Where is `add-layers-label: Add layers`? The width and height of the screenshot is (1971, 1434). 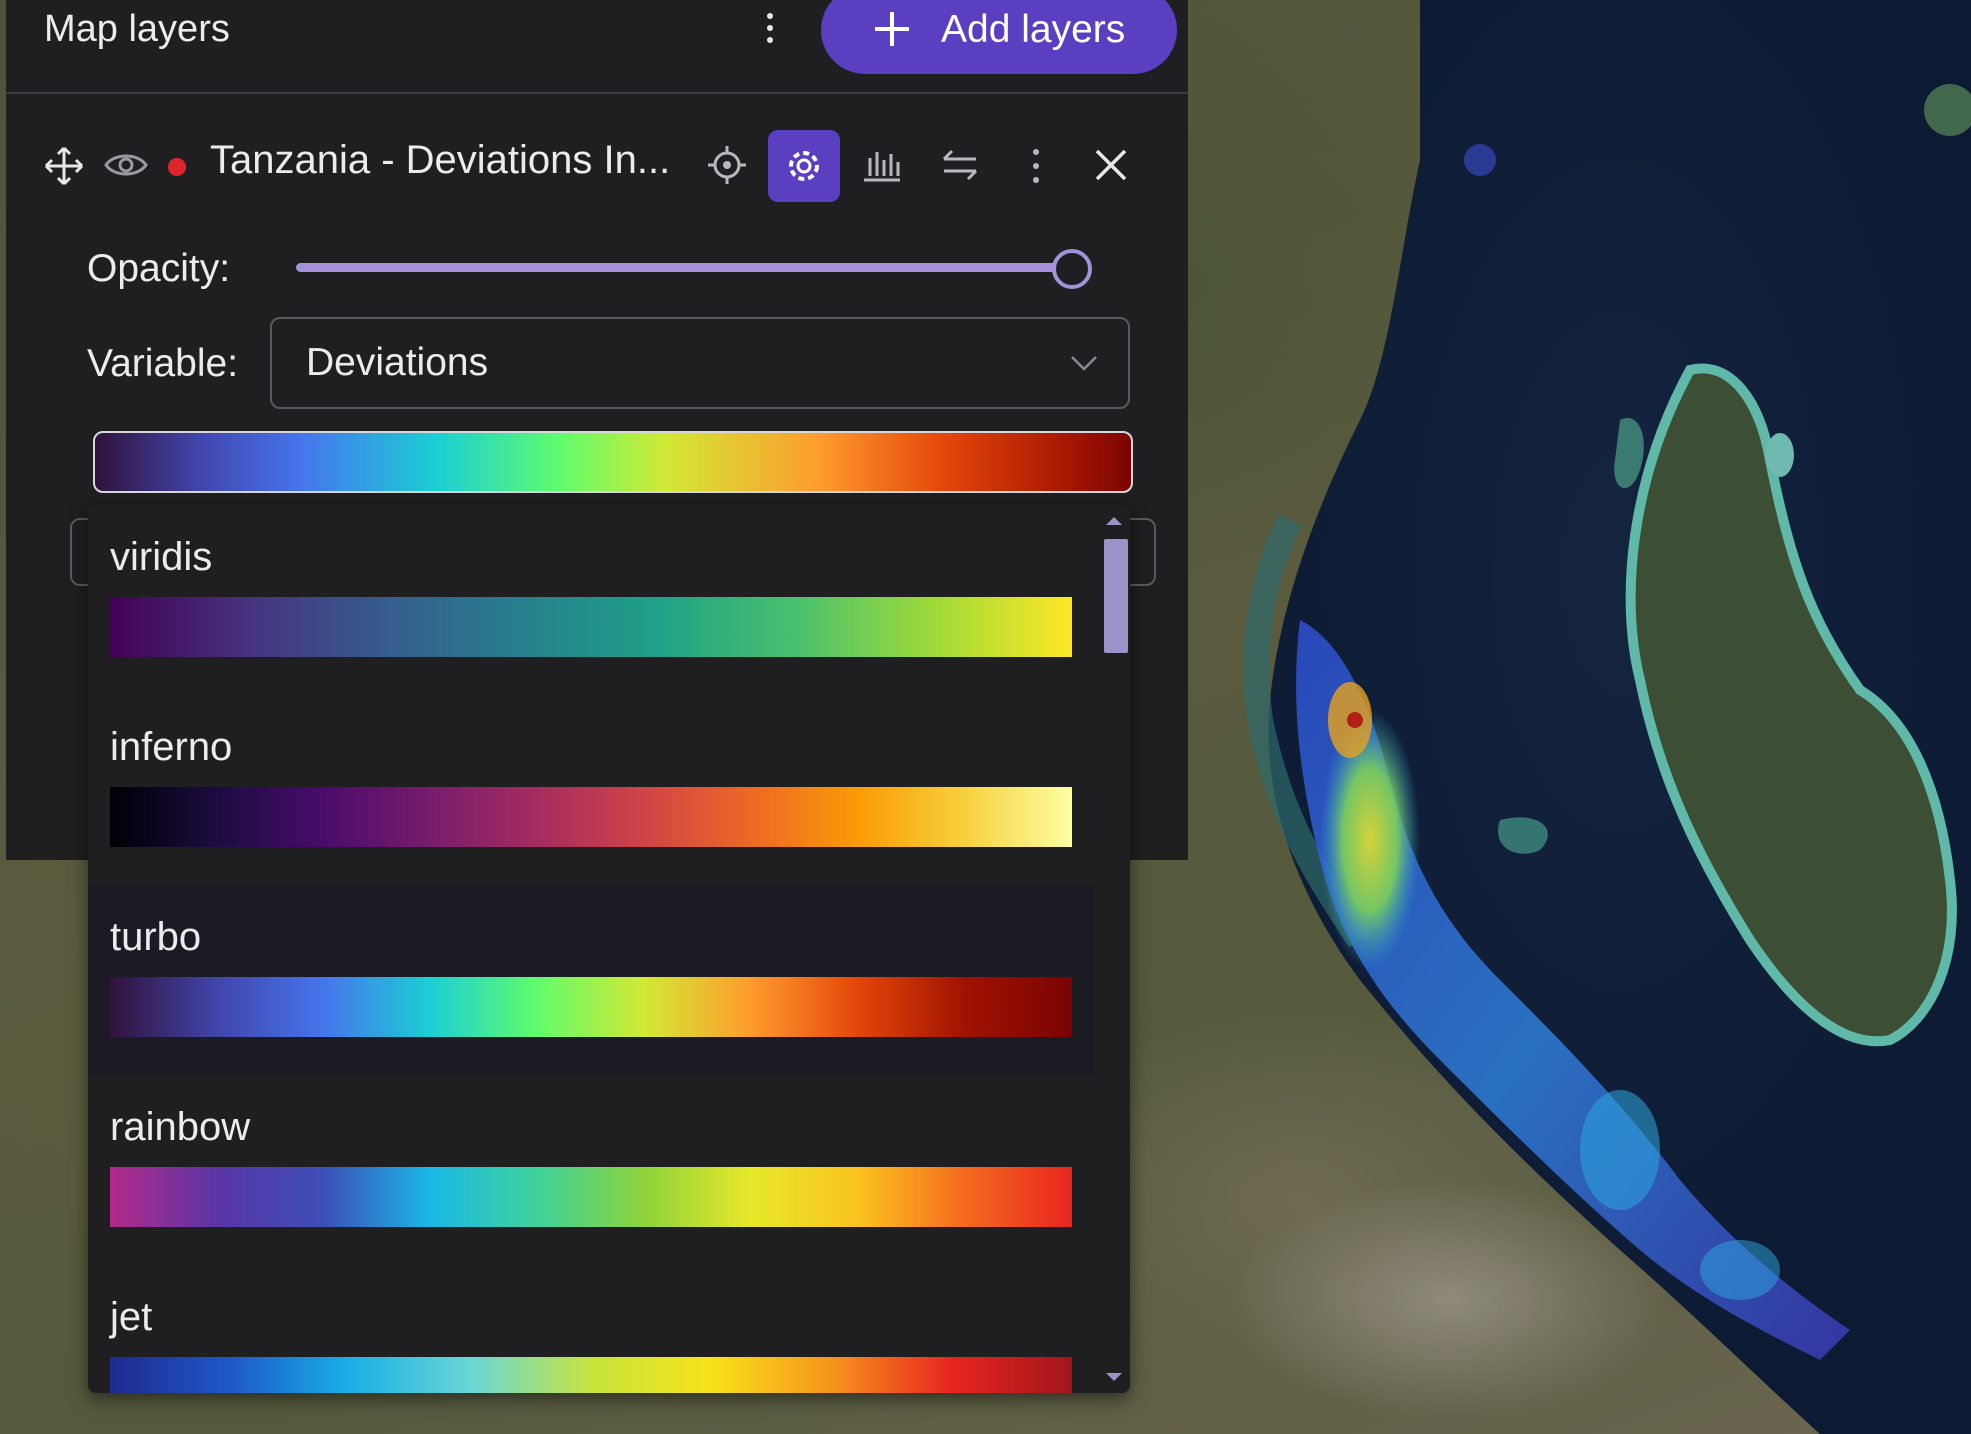 add-layers-label: Add layers is located at coordinates (1033, 29).